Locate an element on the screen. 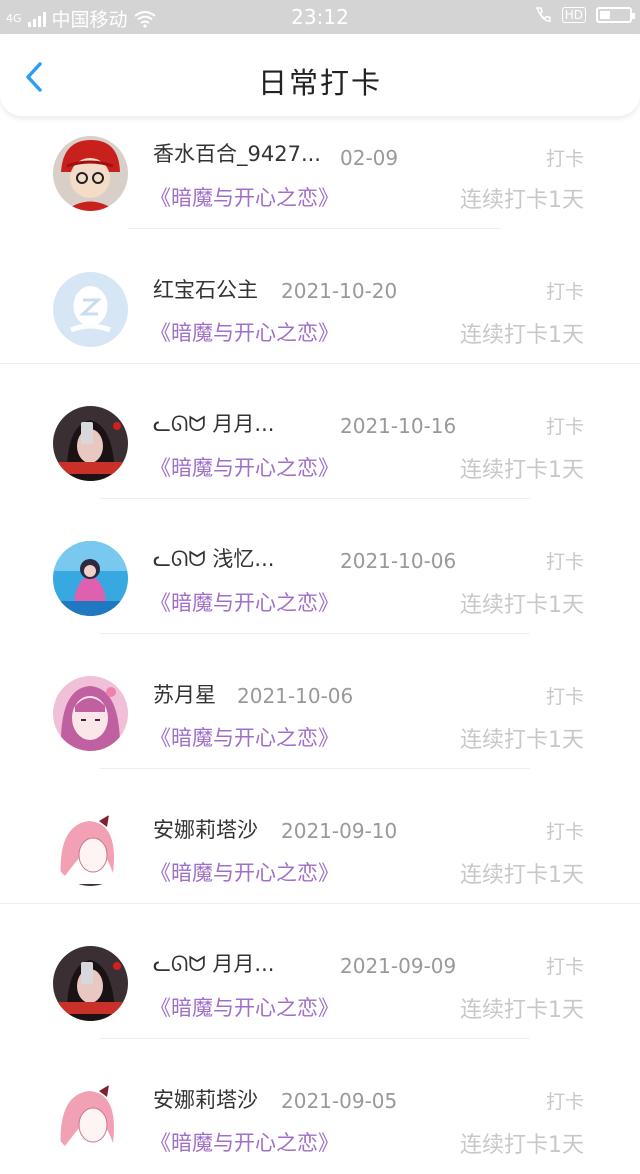  user-name: 红宝石公主 is located at coordinates (205, 290).